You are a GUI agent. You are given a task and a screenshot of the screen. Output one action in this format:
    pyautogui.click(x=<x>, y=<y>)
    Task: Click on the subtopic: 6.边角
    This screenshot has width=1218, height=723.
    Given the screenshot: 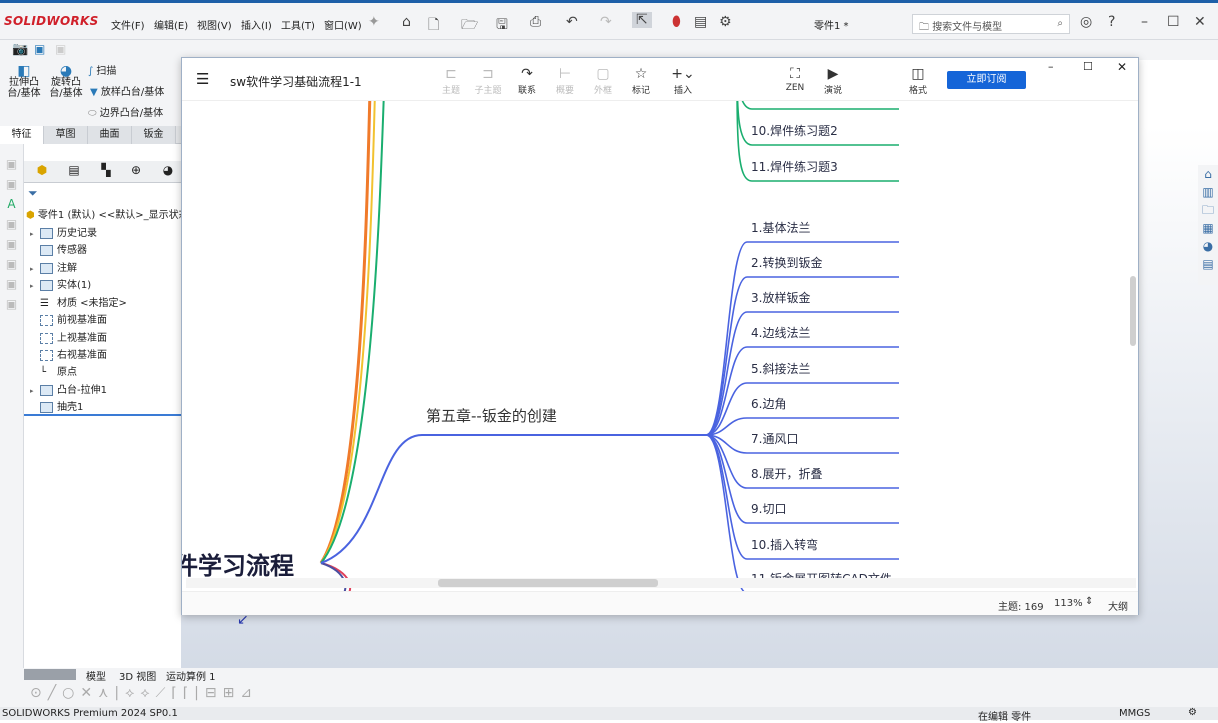 What is the action you would take?
    pyautogui.click(x=768, y=403)
    